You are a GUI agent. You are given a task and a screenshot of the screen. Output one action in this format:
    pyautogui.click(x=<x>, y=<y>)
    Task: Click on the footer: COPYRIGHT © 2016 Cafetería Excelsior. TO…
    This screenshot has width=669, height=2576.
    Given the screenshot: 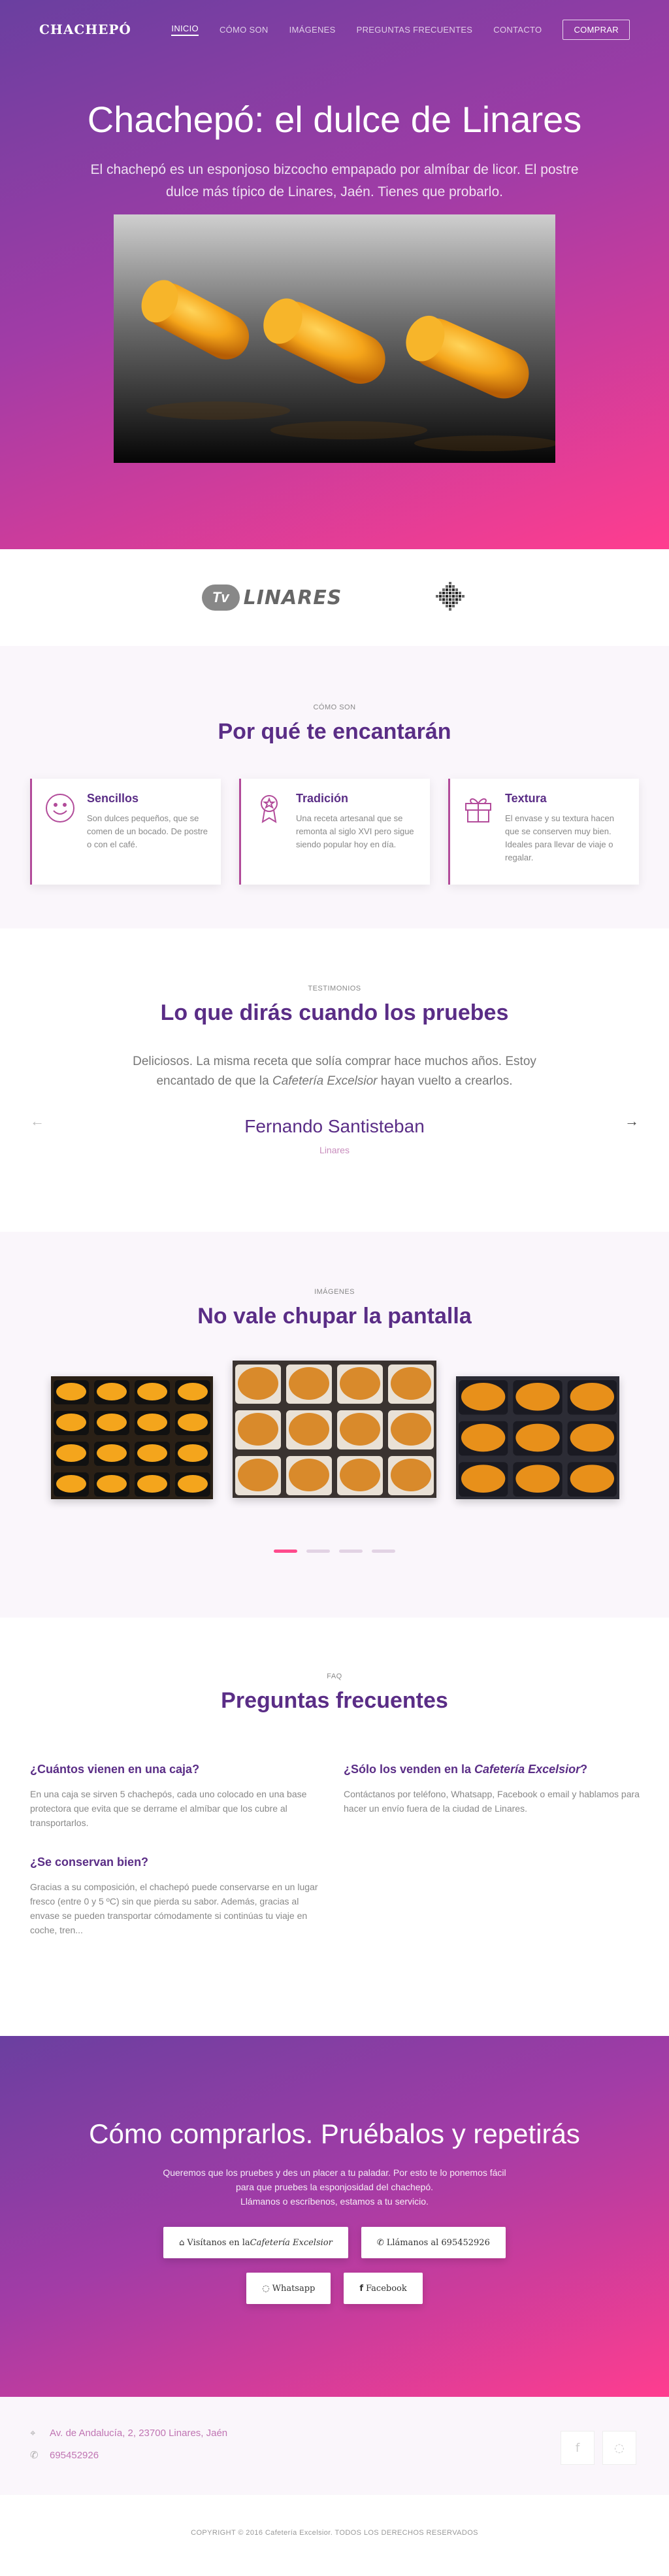 What is the action you would take?
    pyautogui.click(x=334, y=2532)
    